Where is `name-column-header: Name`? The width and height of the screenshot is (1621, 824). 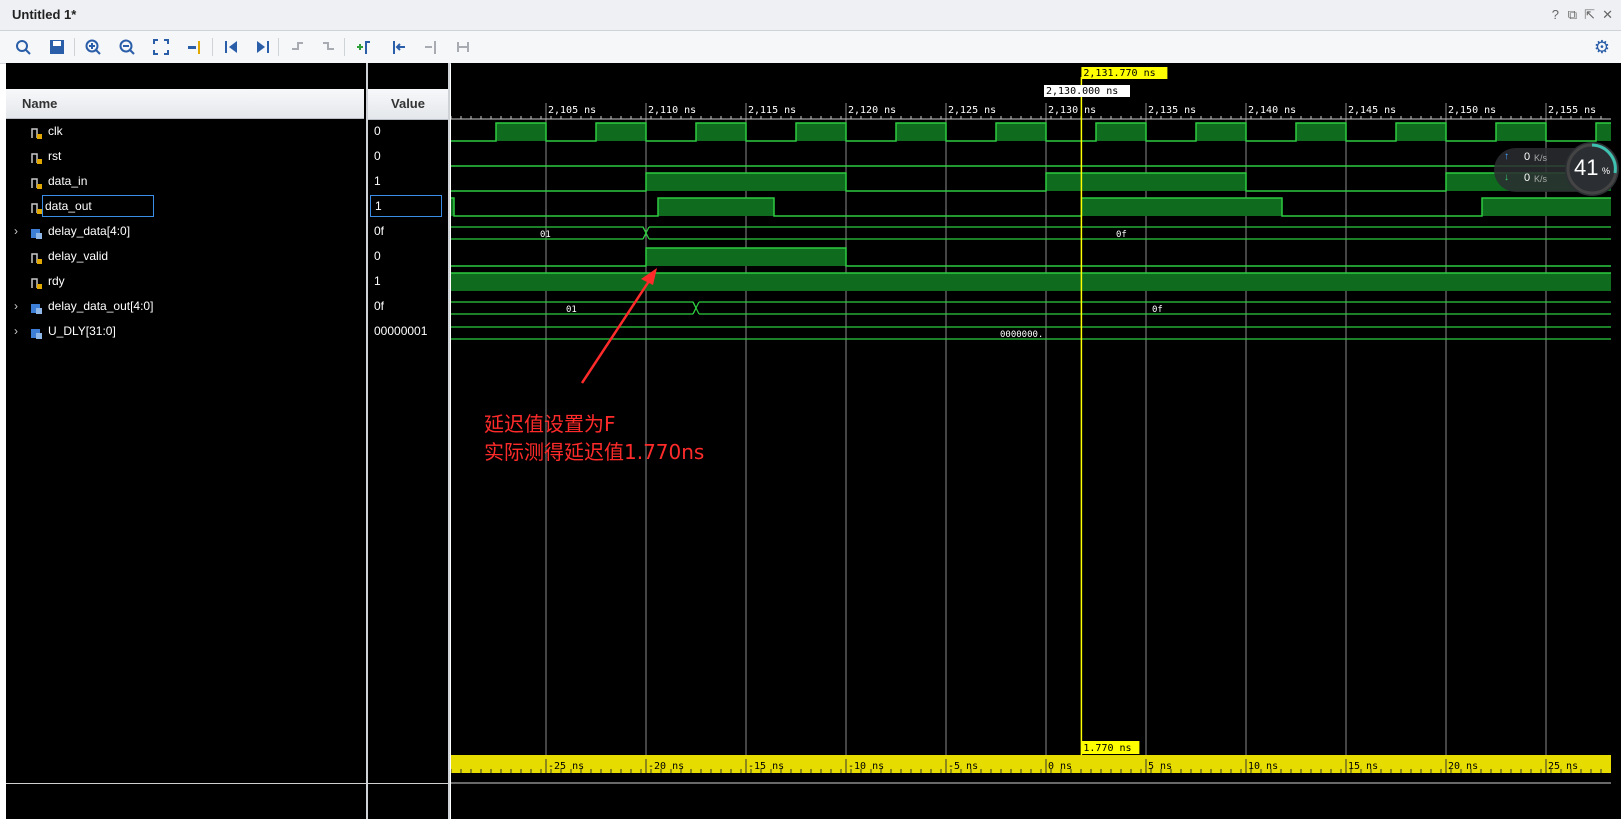
name-column-header: Name is located at coordinates (185, 104).